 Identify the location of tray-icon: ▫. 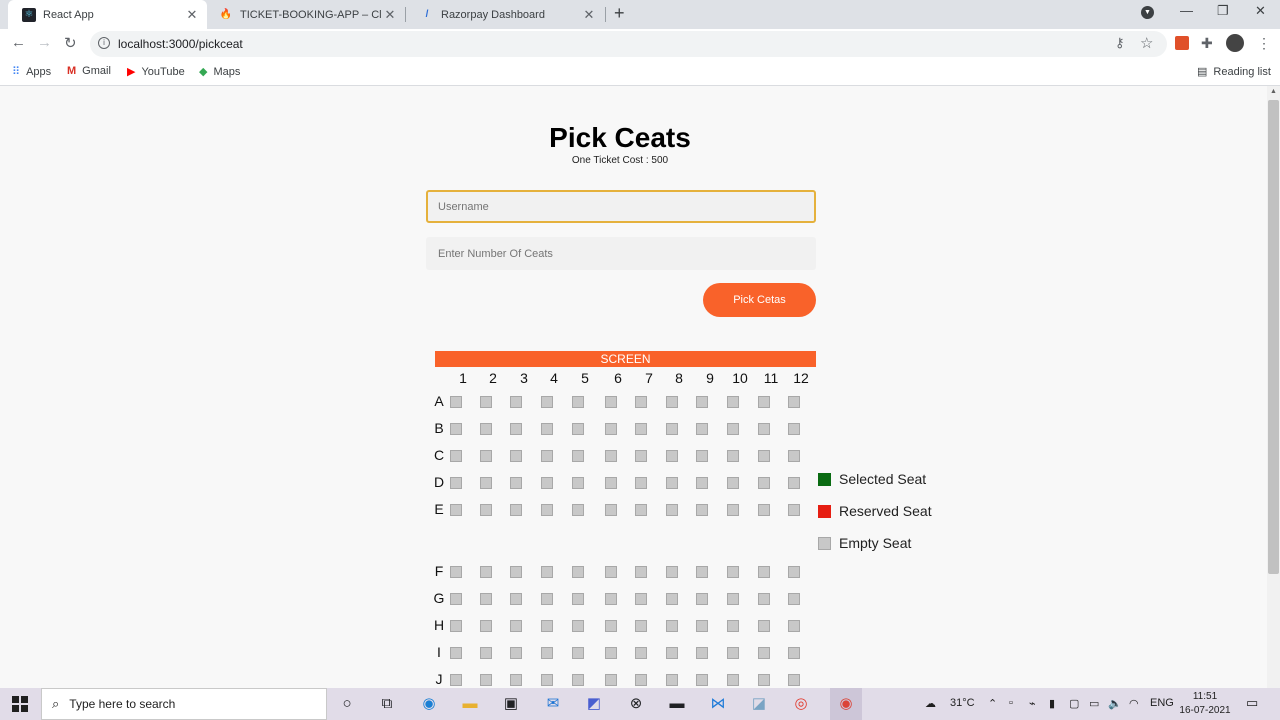
(1011, 703).